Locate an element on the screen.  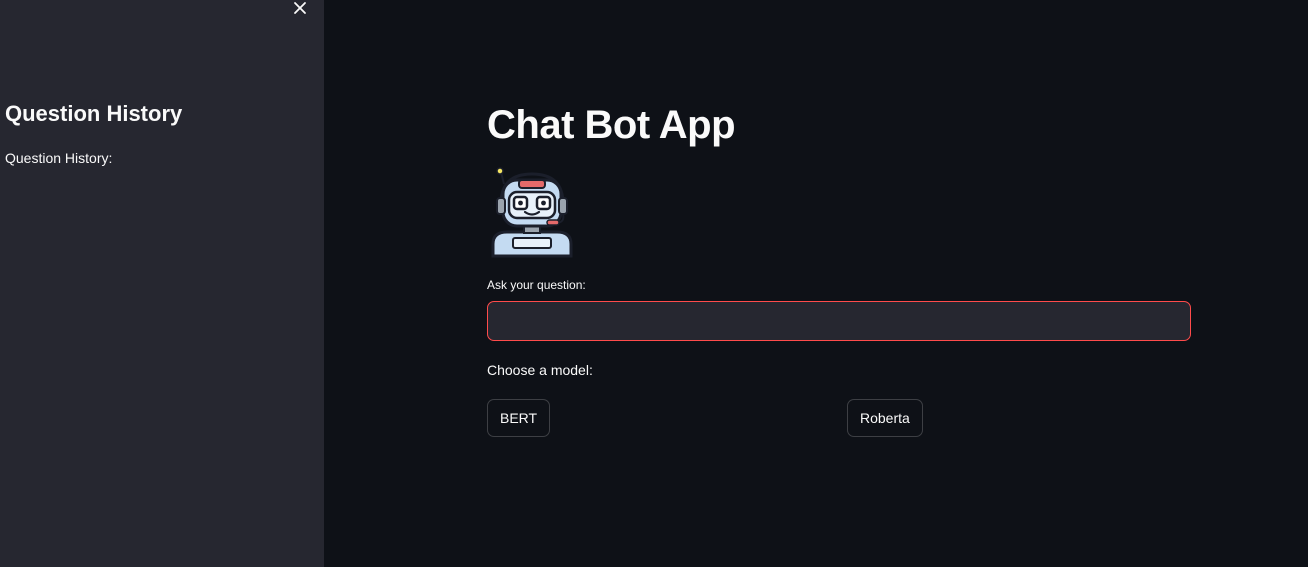
sidebar-history-label: Question History: is located at coordinates (59, 158).